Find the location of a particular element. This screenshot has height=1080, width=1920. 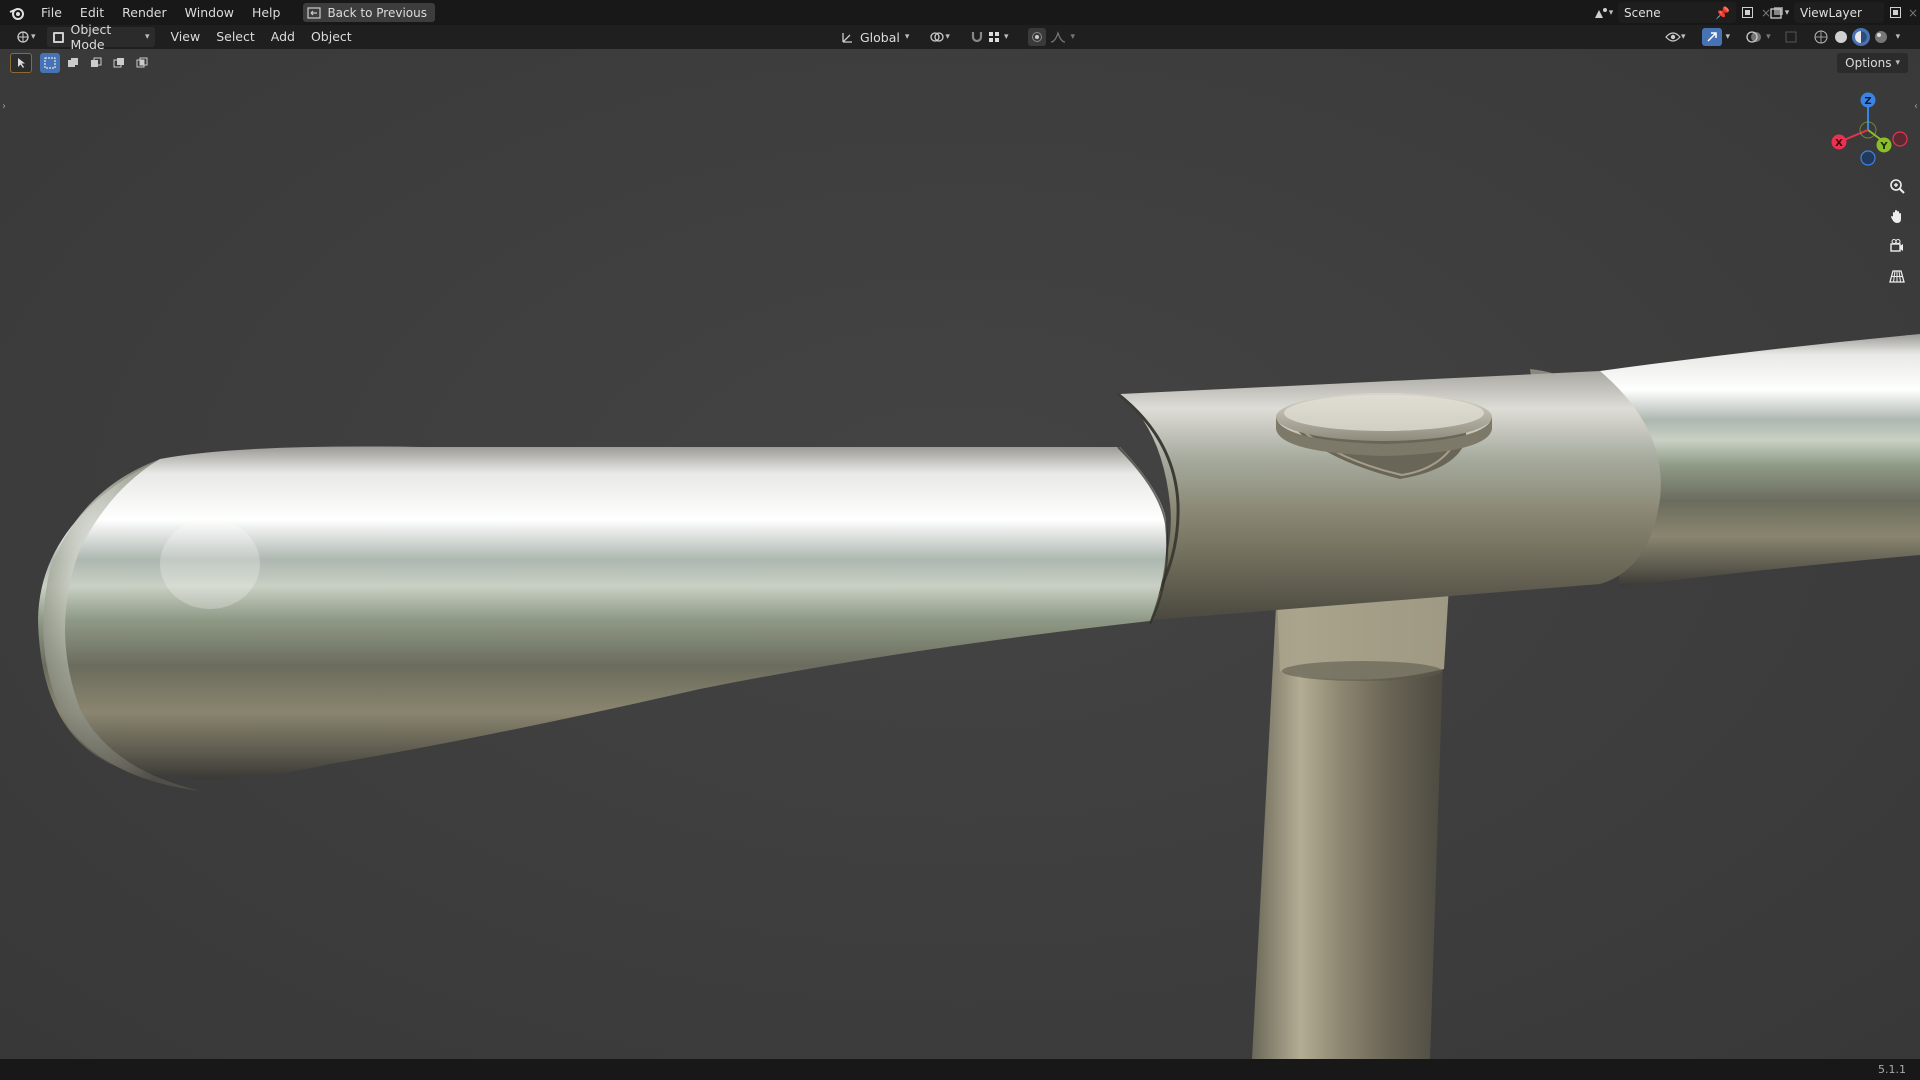

viewlayer-name-field: ViewLayer is located at coordinates (1839, 12).